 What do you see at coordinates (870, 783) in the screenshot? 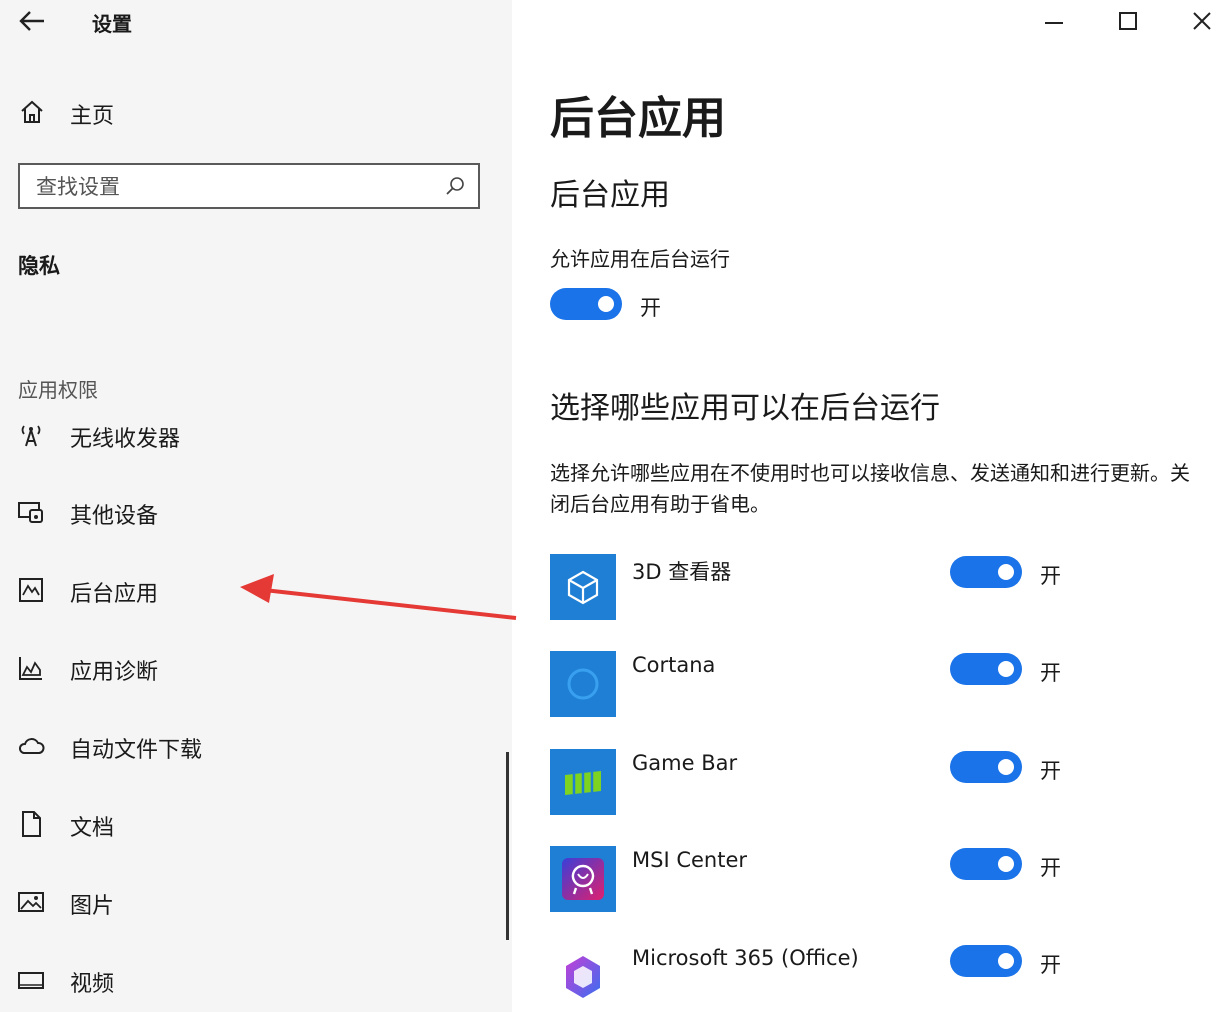
I see `app-row-game-bar: Game Bar` at bounding box center [870, 783].